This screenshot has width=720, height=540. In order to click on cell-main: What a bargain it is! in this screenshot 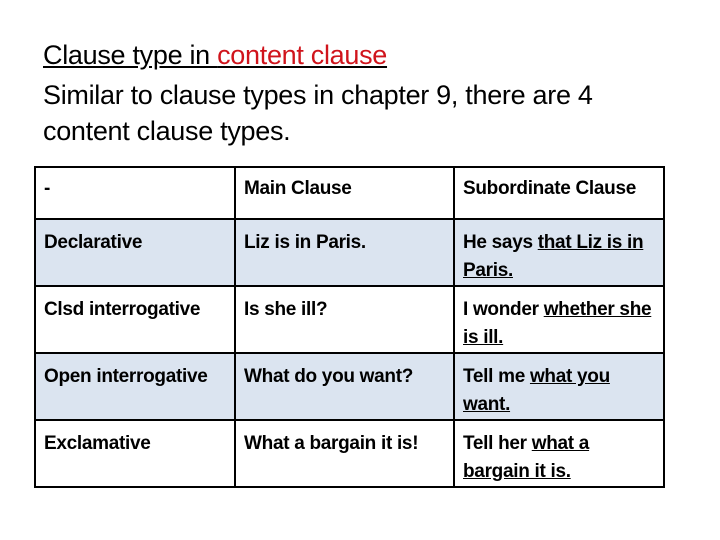, I will do `click(344, 453)`.